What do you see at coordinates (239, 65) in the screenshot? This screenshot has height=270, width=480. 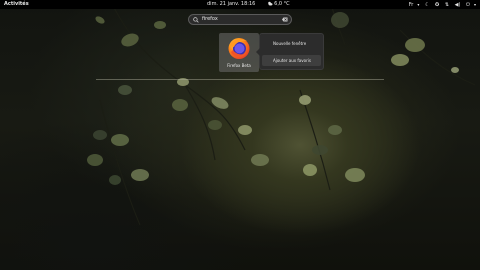 I see `result-label: Firefox Beta` at bounding box center [239, 65].